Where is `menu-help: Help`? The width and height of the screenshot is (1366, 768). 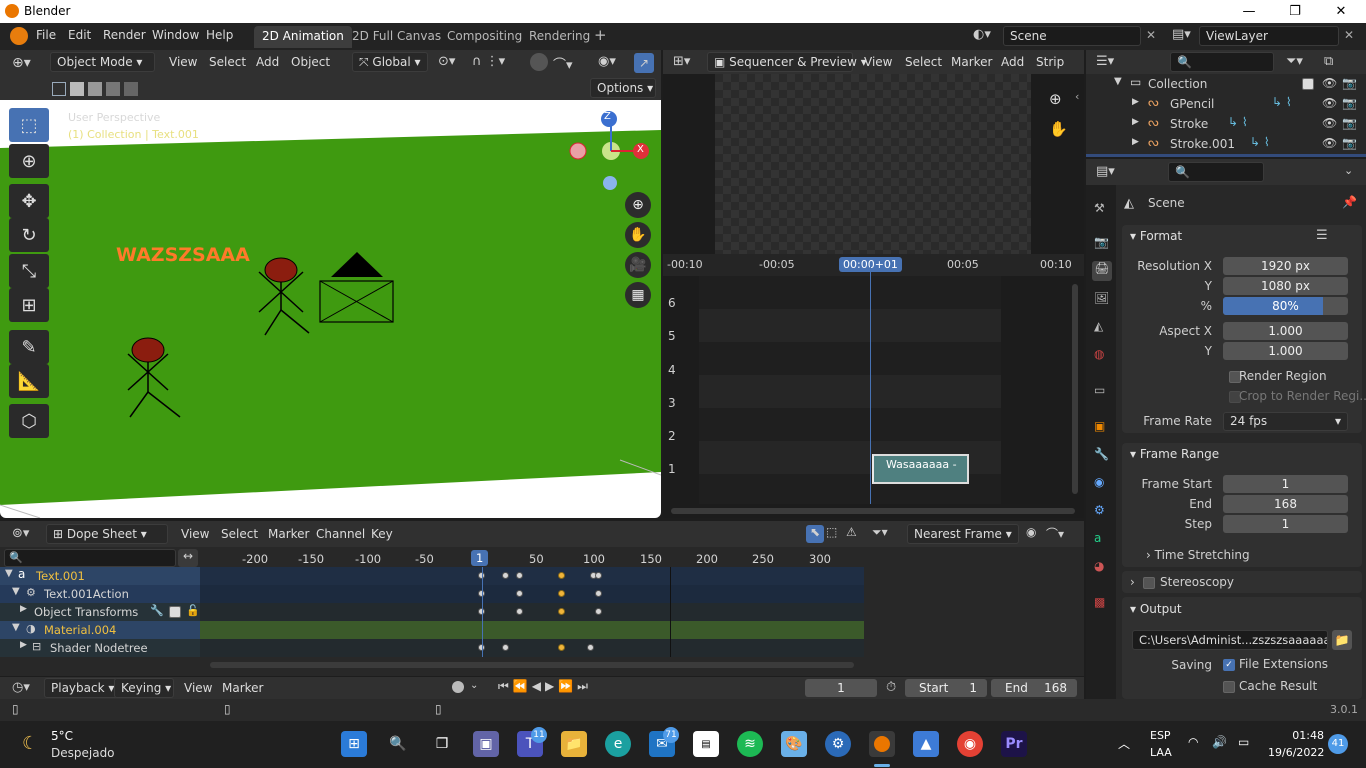 menu-help: Help is located at coordinates (219, 35).